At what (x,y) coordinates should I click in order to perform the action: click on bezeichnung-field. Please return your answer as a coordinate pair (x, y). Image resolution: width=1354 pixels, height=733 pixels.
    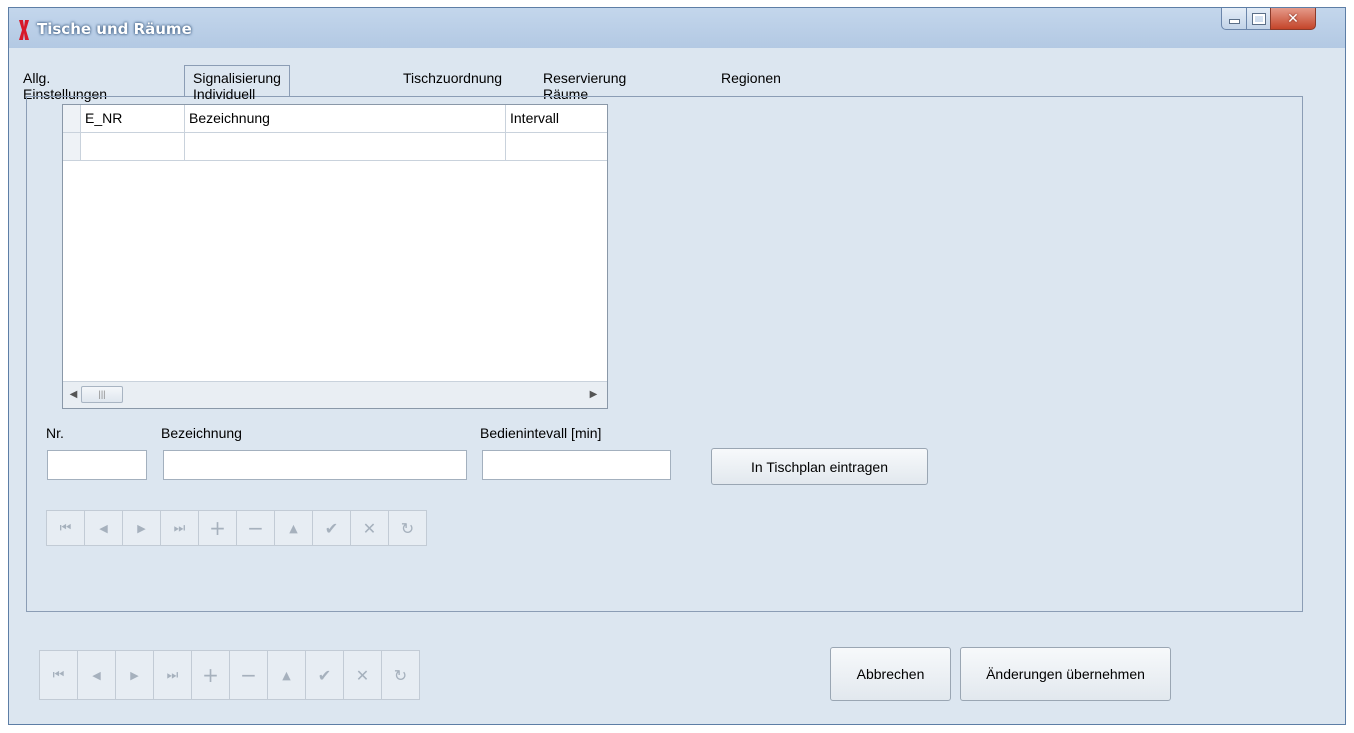
    Looking at the image, I should click on (315, 465).